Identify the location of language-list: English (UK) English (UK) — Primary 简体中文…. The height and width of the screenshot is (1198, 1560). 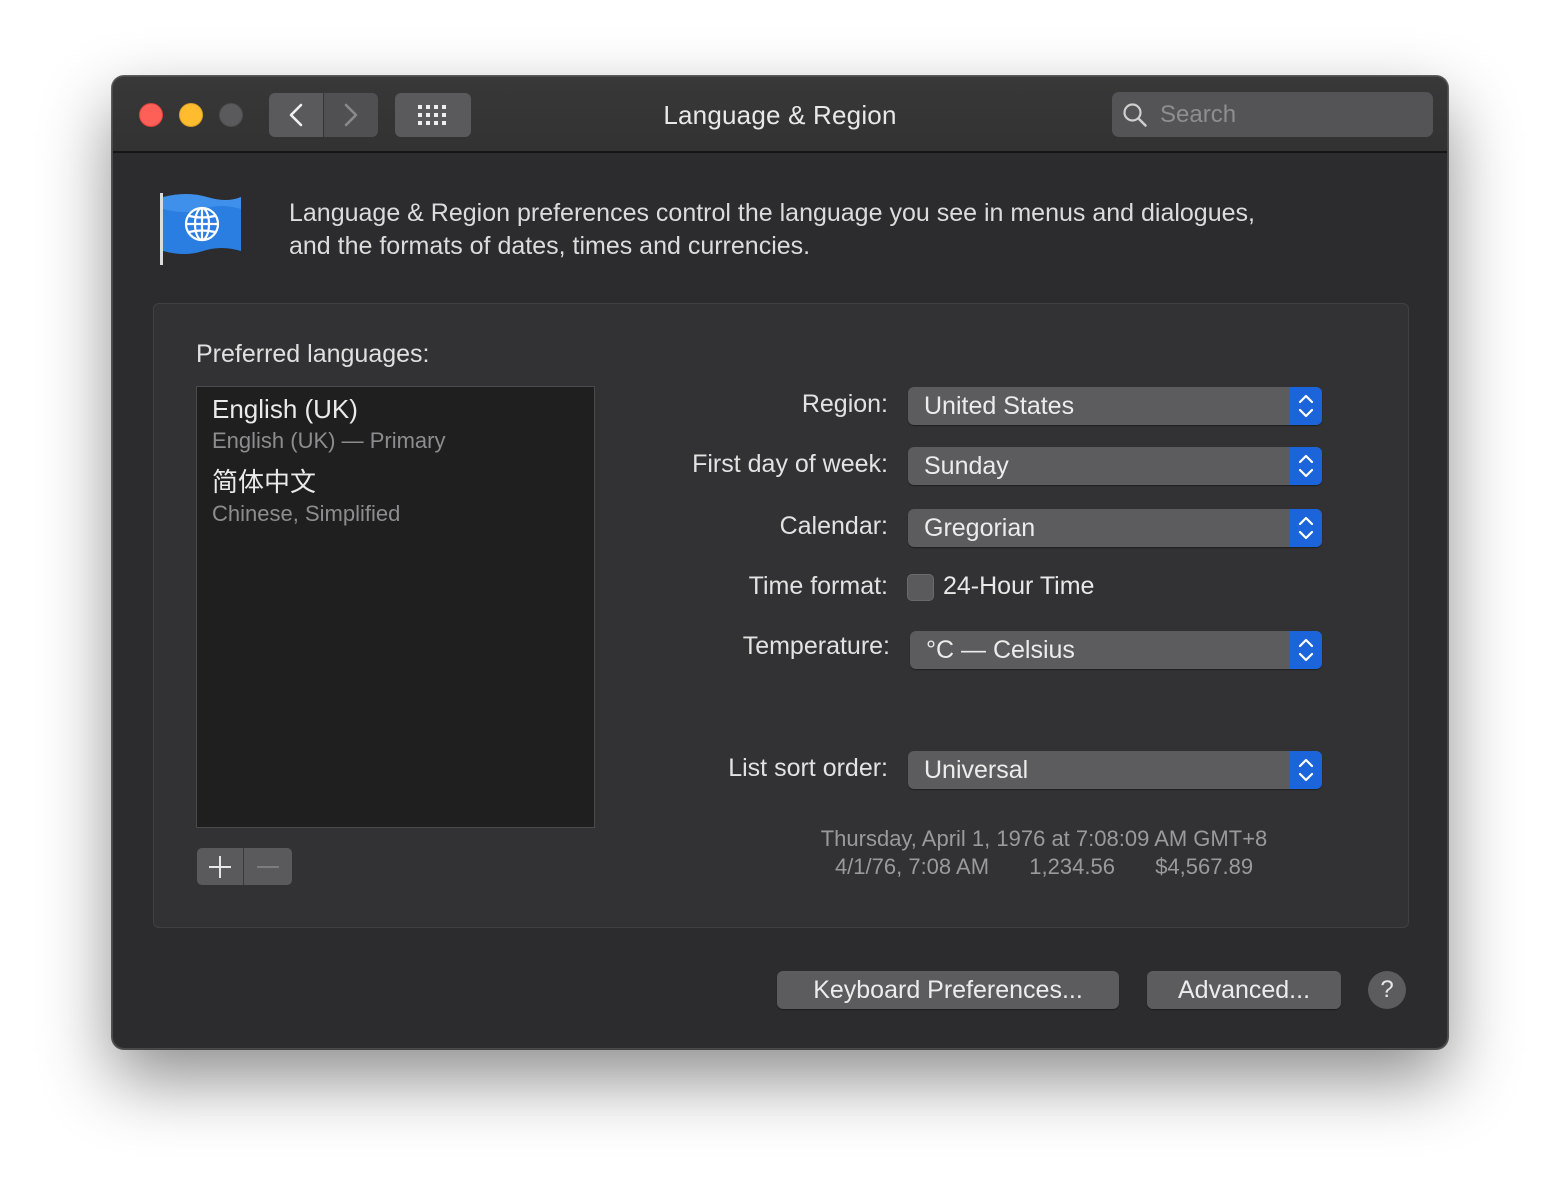
(395, 607).